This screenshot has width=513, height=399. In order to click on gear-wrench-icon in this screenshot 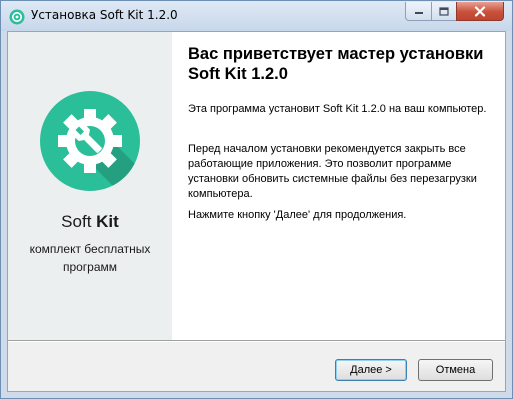, I will do `click(90, 141)`.